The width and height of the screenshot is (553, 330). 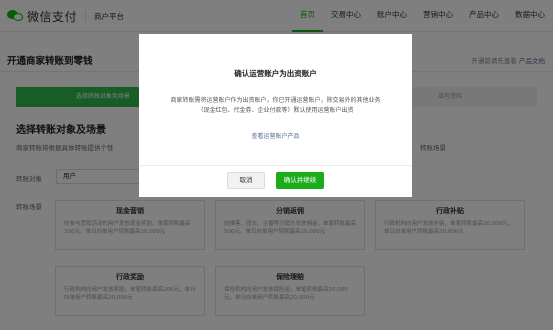 I want to click on modal-title: 确认运营账户为出资账户, so click(x=275, y=73).